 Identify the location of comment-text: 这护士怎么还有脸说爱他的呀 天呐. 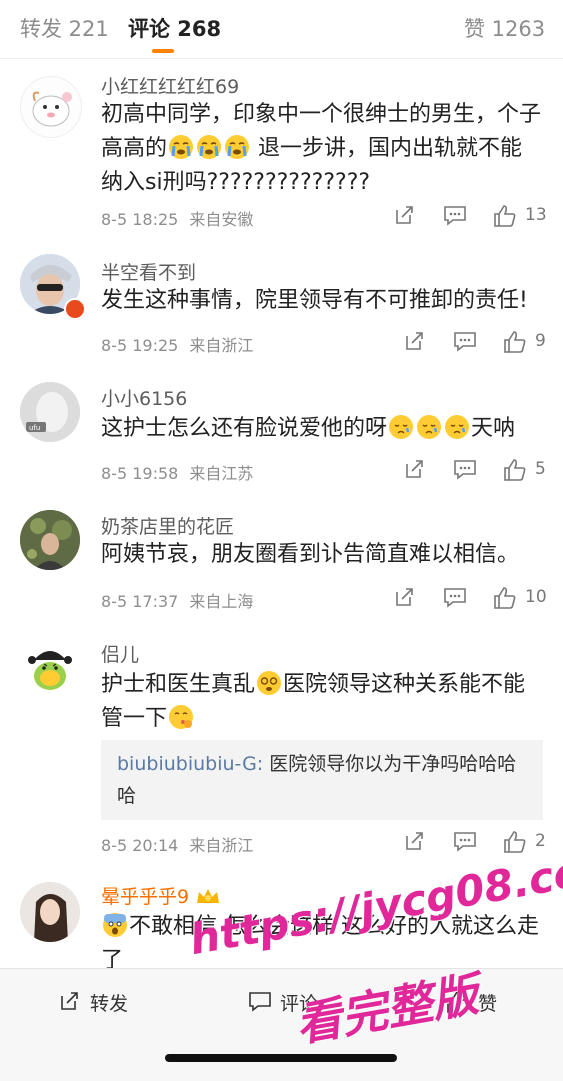
(321, 429).